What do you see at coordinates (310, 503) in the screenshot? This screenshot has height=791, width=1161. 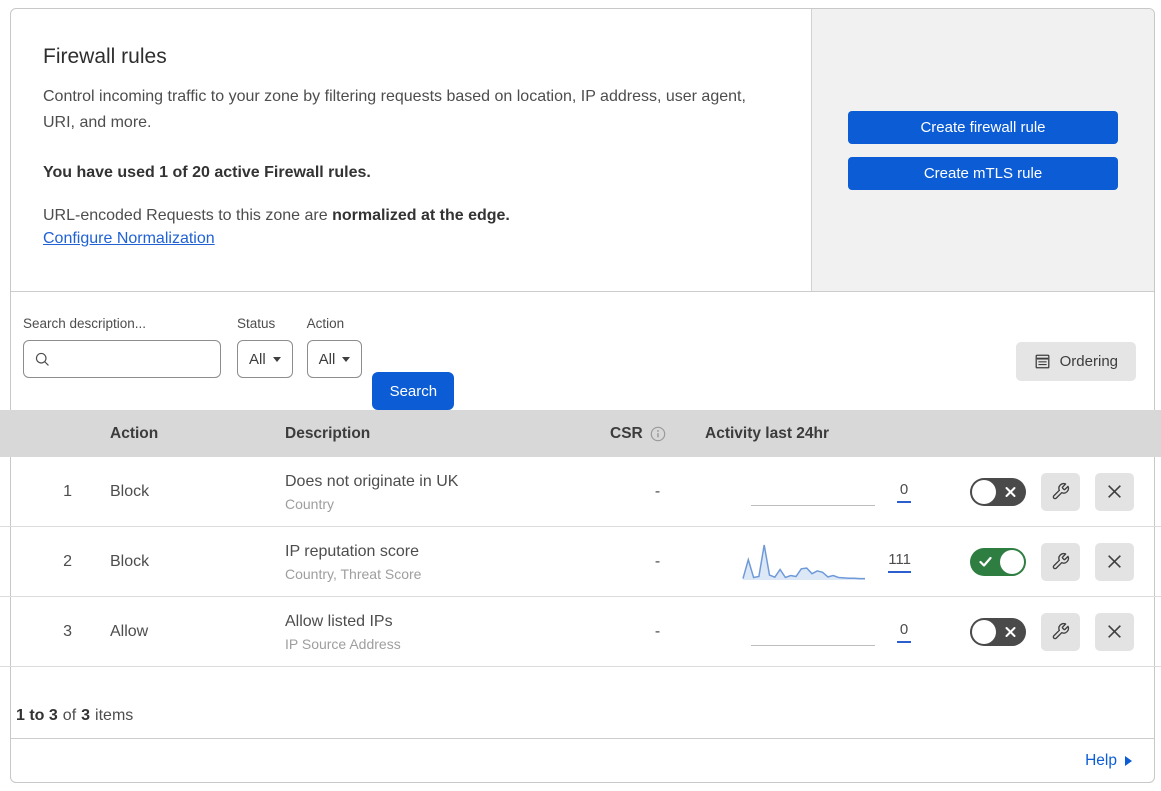 I see `rule-fields: Country` at bounding box center [310, 503].